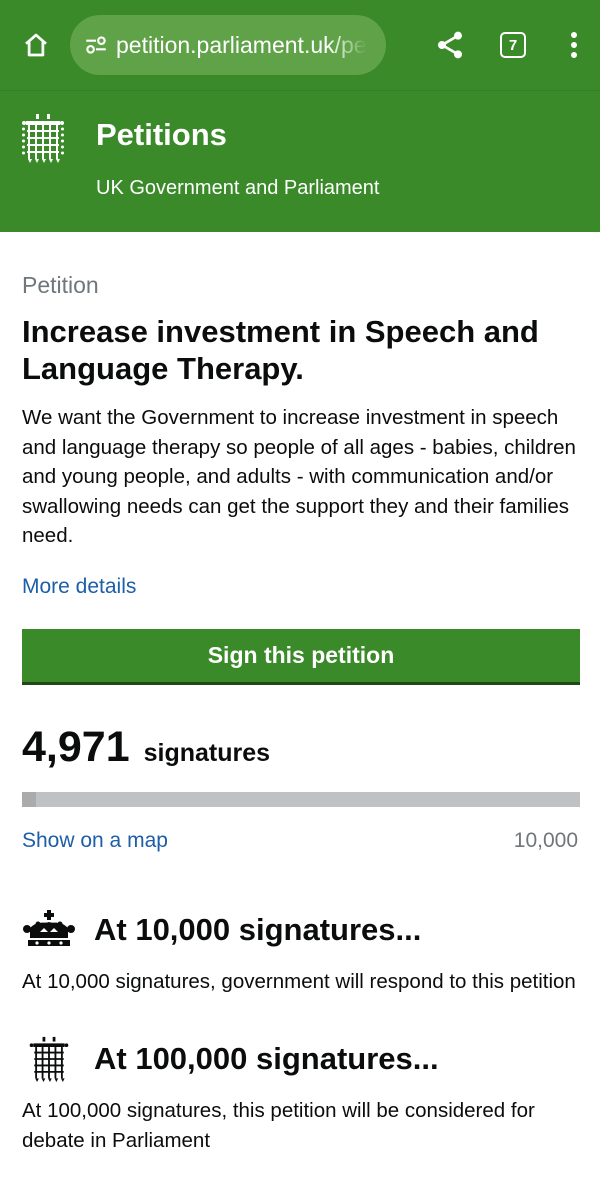  I want to click on home-button, so click(36, 45).